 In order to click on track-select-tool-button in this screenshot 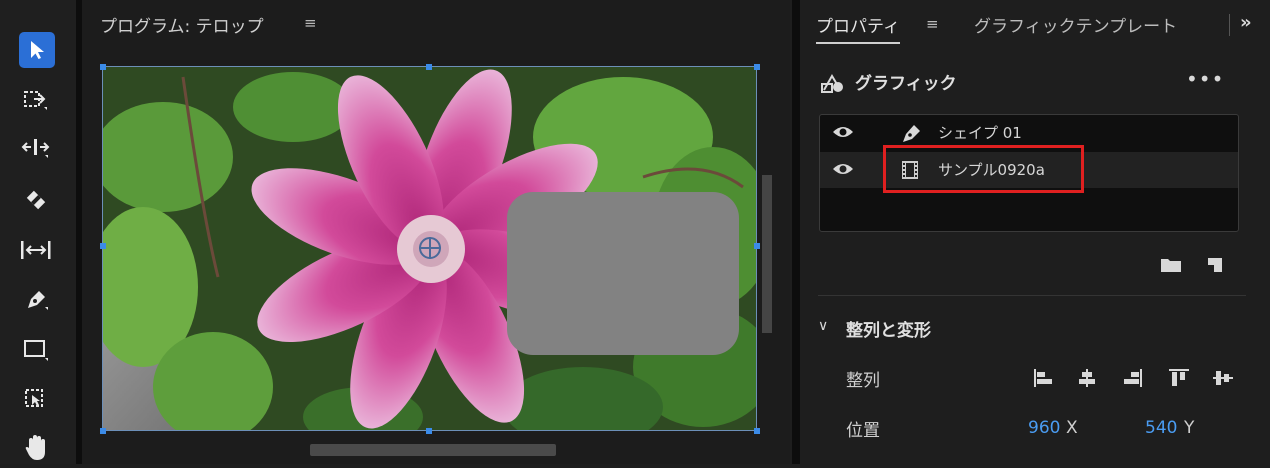, I will do `click(36, 100)`.